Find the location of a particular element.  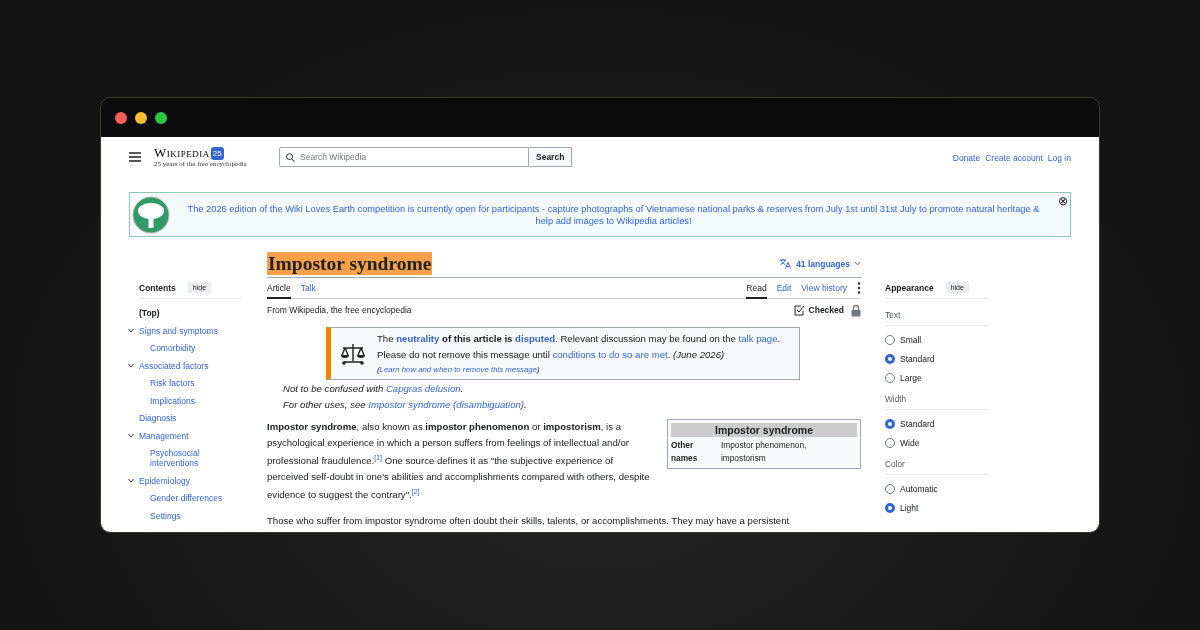

infobox-title: Impostor syndrome is located at coordinates (764, 430).